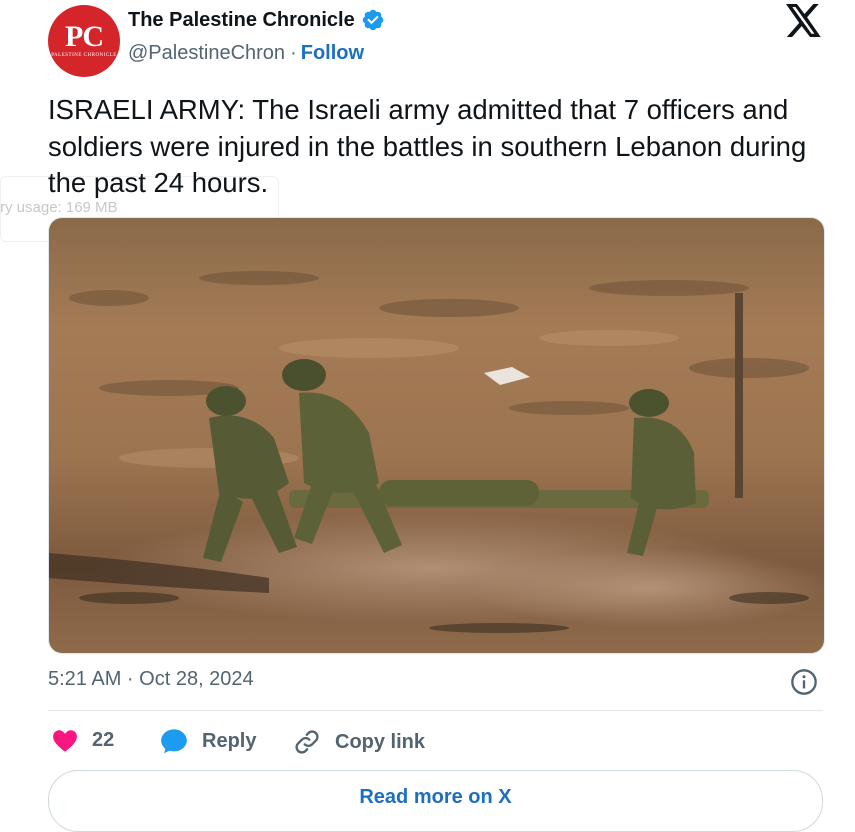 The width and height of the screenshot is (855, 832). What do you see at coordinates (59, 207) in the screenshot?
I see `memory-usage-text: ry usage: 169 MB` at bounding box center [59, 207].